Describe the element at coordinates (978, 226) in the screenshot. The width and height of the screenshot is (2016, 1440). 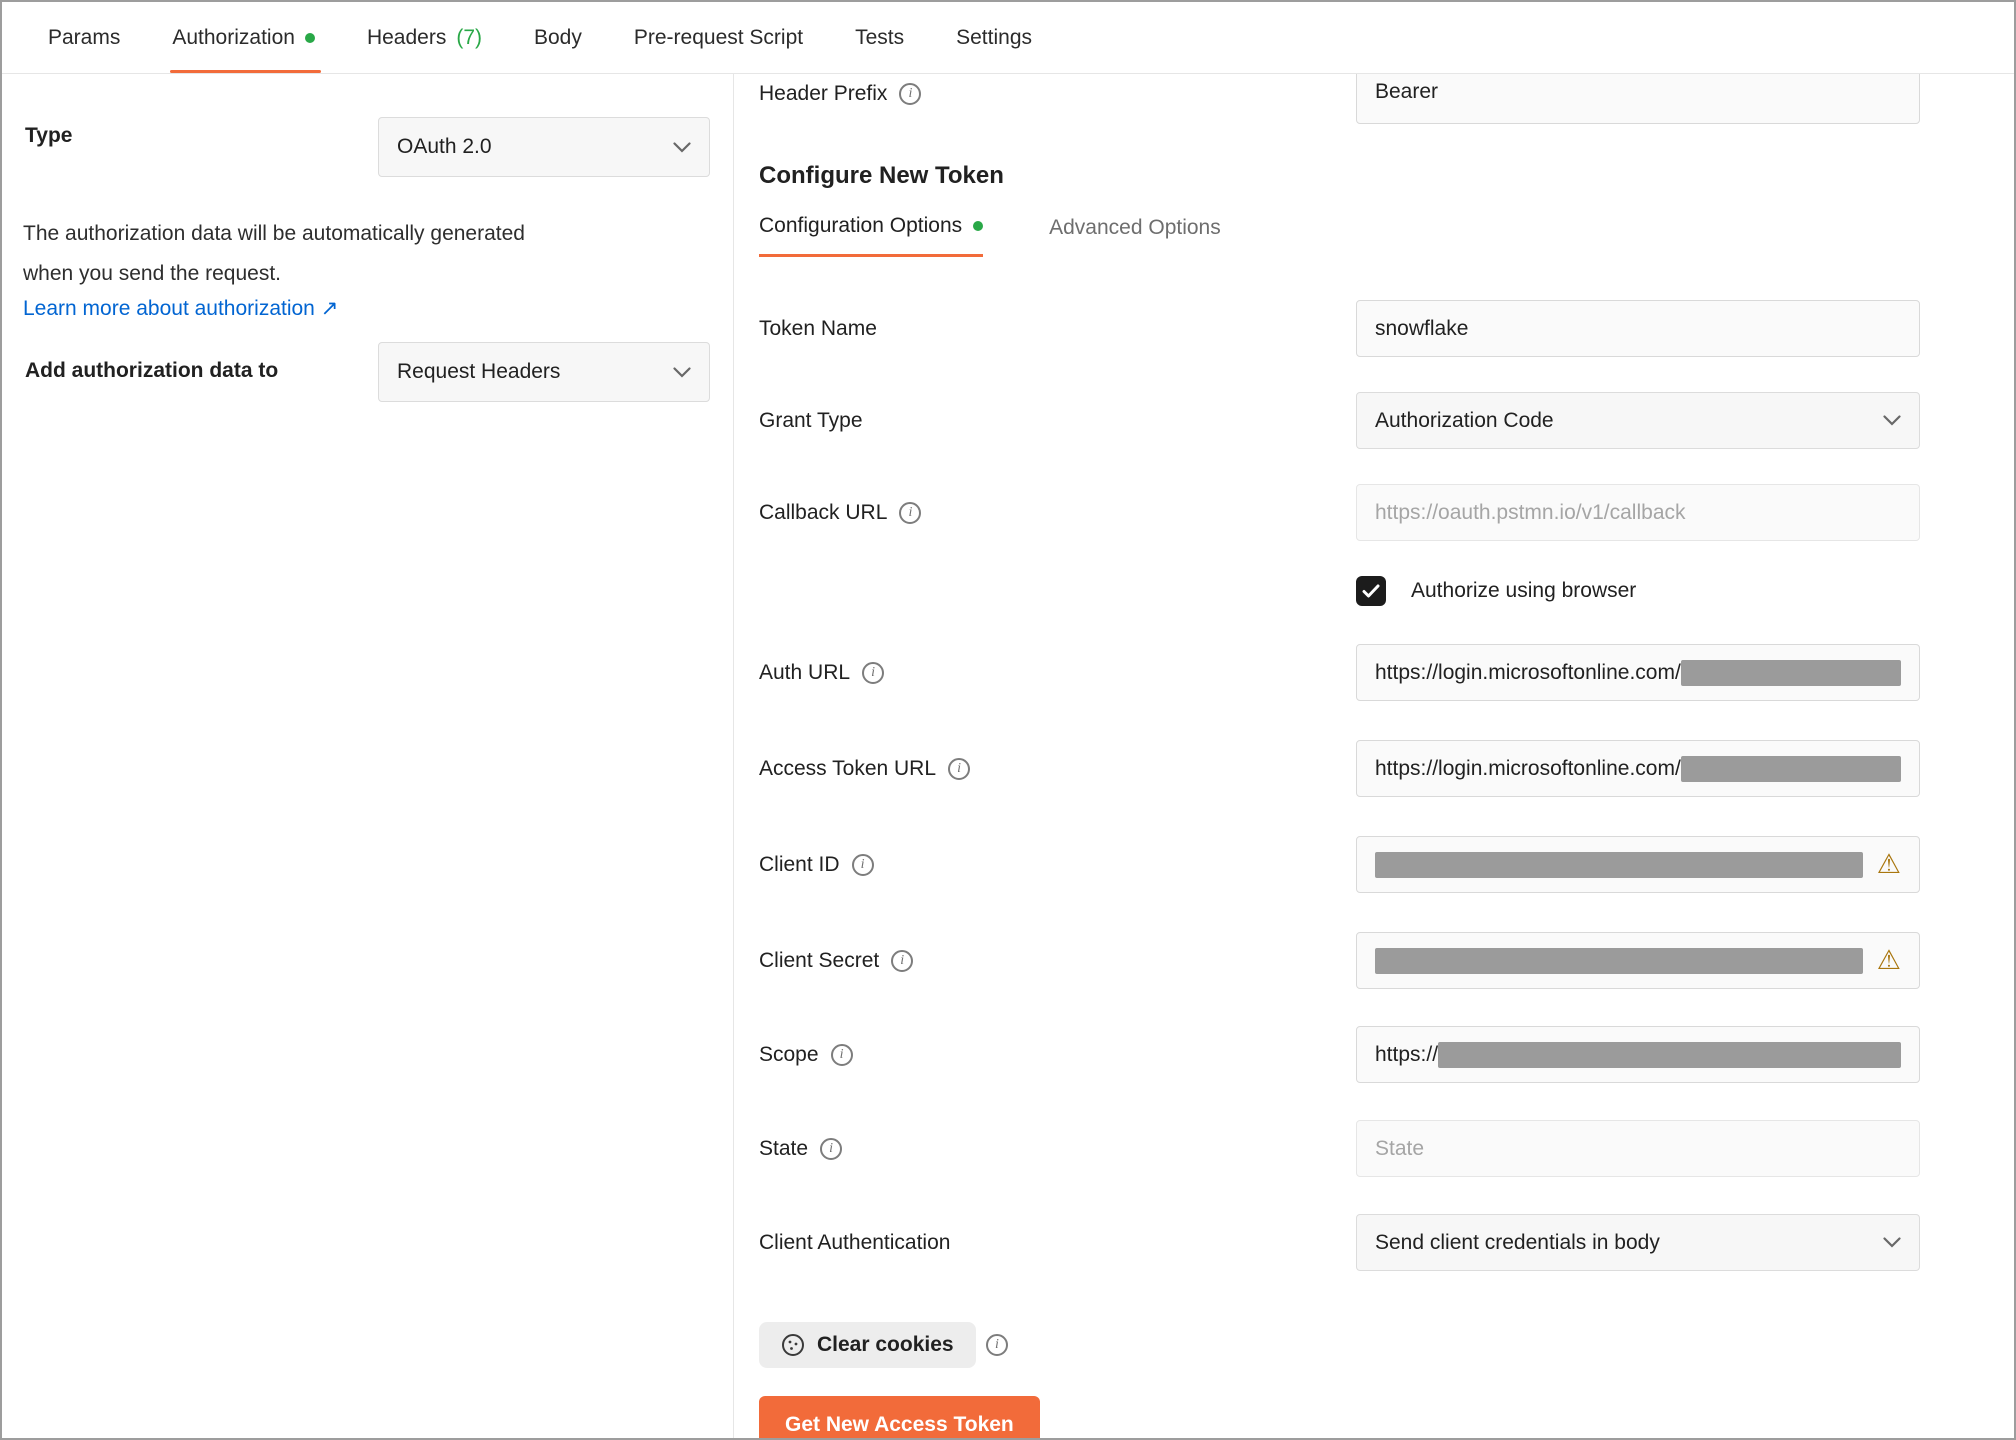
I see `configuration-active-dot` at that location.